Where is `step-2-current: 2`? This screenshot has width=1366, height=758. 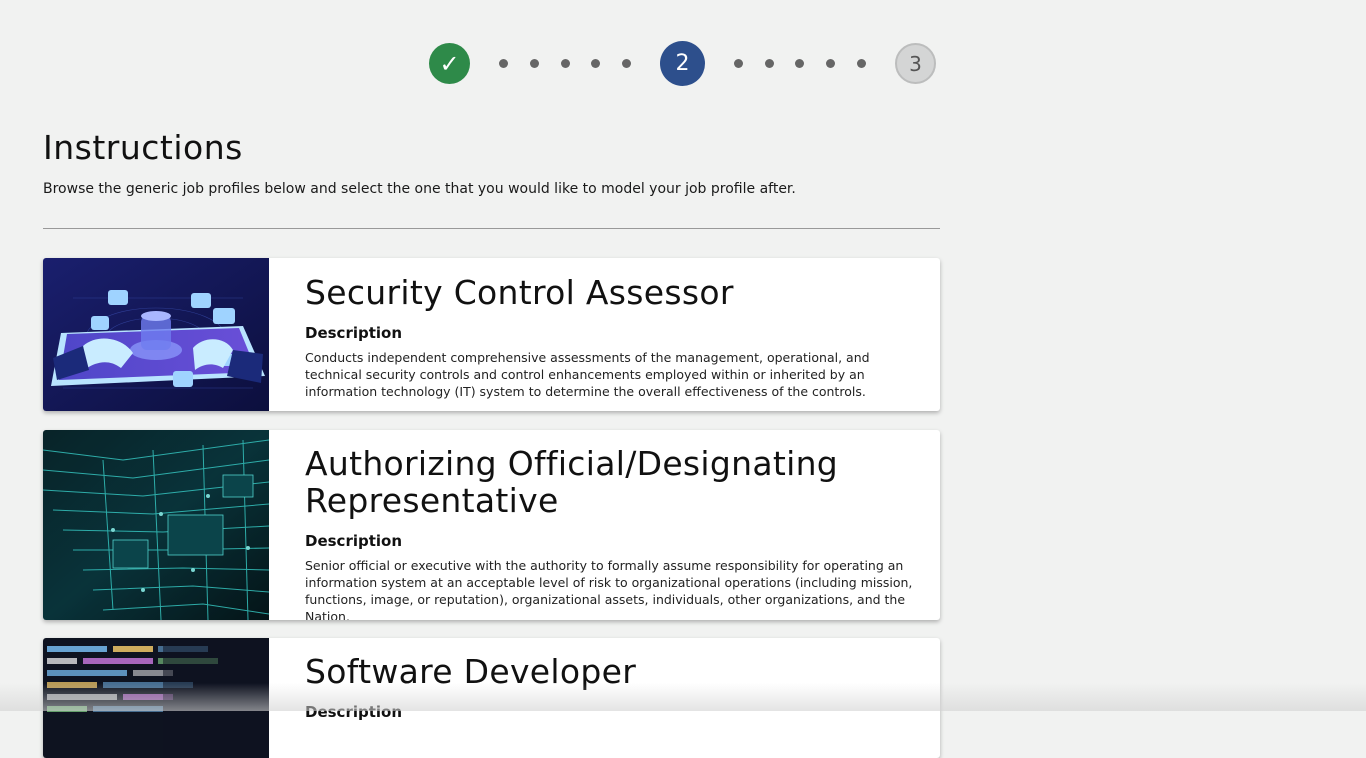 step-2-current: 2 is located at coordinates (682, 63).